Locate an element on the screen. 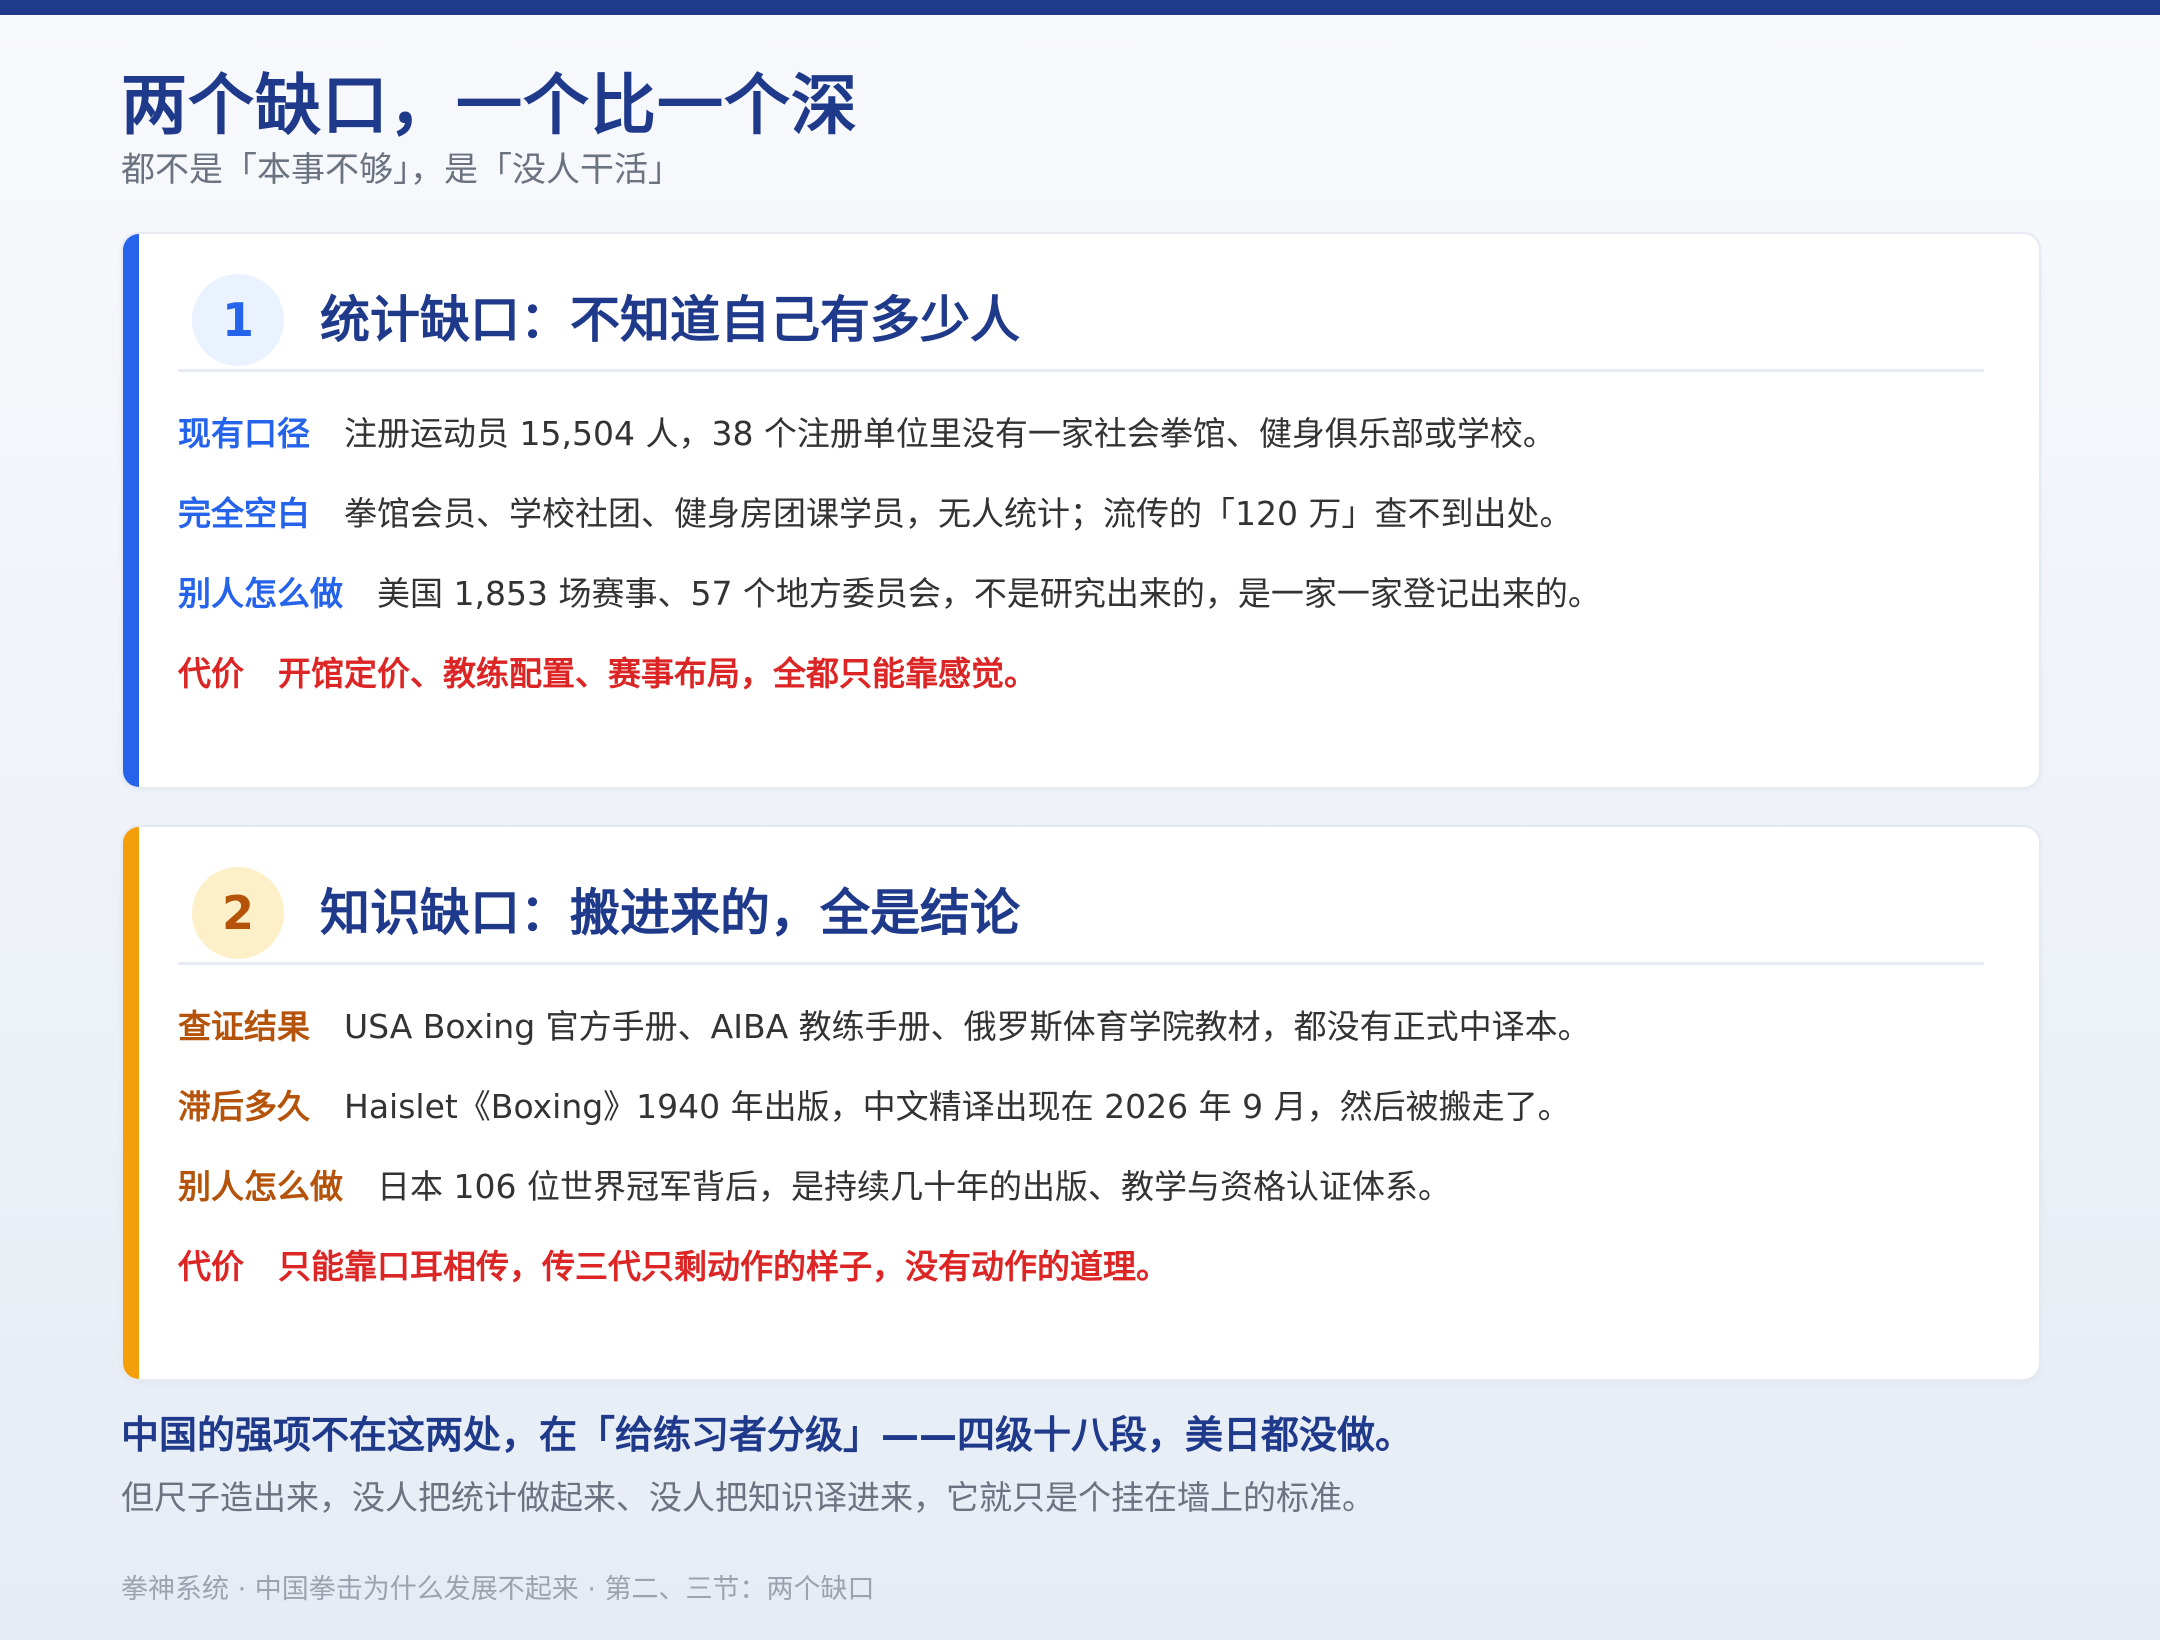 Image resolution: width=2160 pixels, height=1640 pixels. page-title: 两个缺口，一个比一个深 is located at coordinates (489, 105).